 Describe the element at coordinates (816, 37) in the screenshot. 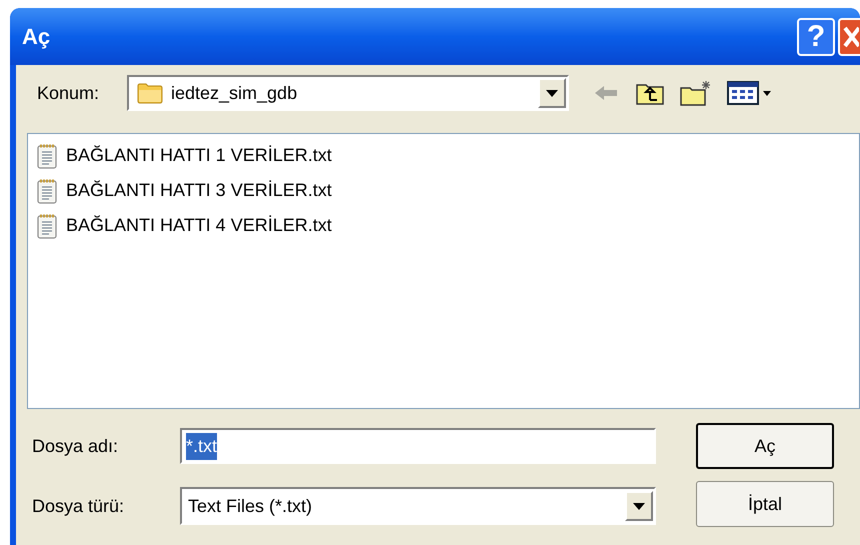

I see `help-button: ?` at that location.